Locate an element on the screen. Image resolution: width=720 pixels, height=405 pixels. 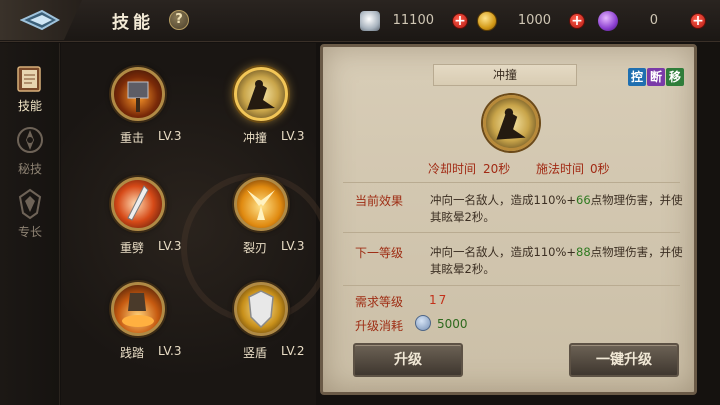
next-level-text: 冲向一名敌人，造成110%+88点物理伤害，并使其眩晕2秒。 is located at coordinates (556, 260).